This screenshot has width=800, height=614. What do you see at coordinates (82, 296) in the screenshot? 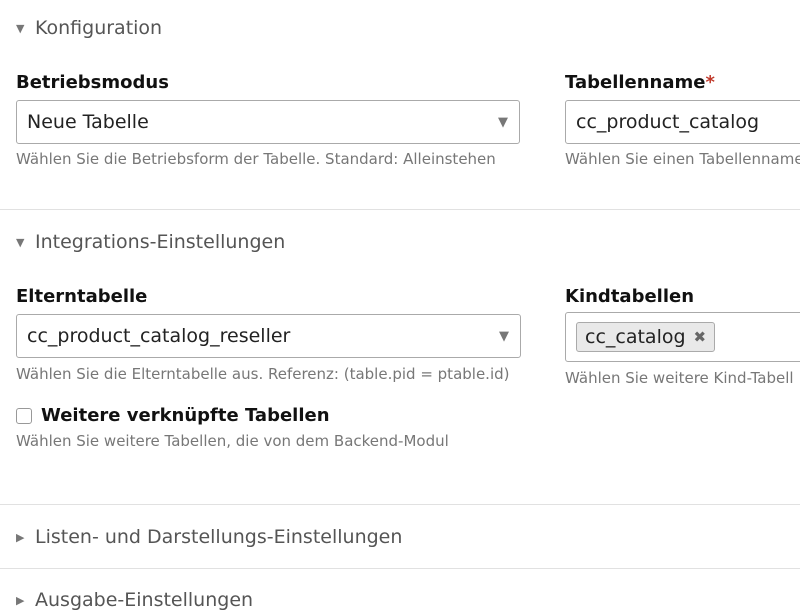
I see `elterntabelle-label: Elterntabelle` at bounding box center [82, 296].